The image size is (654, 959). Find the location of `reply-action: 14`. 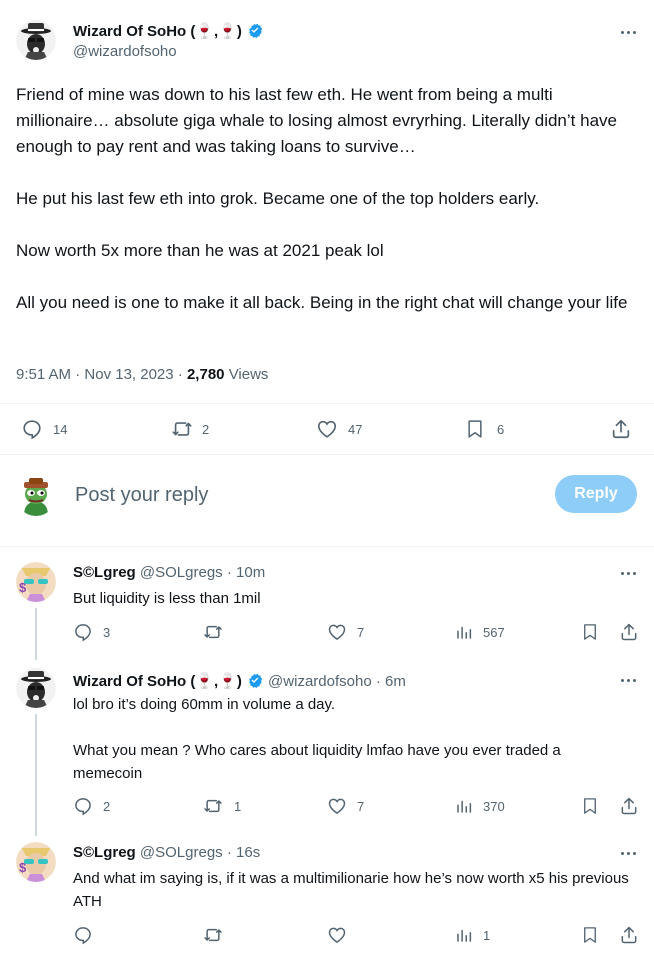

reply-action: 14 is located at coordinates (44, 429).